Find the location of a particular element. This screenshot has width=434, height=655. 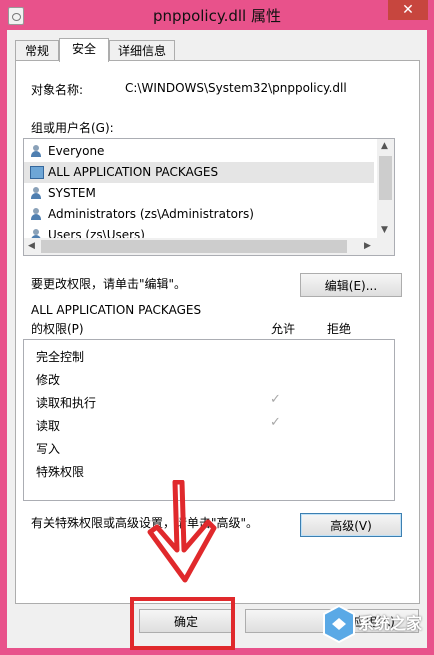

title-bar: pnppolicy.dll 属性 ✕ is located at coordinates (217, 15).